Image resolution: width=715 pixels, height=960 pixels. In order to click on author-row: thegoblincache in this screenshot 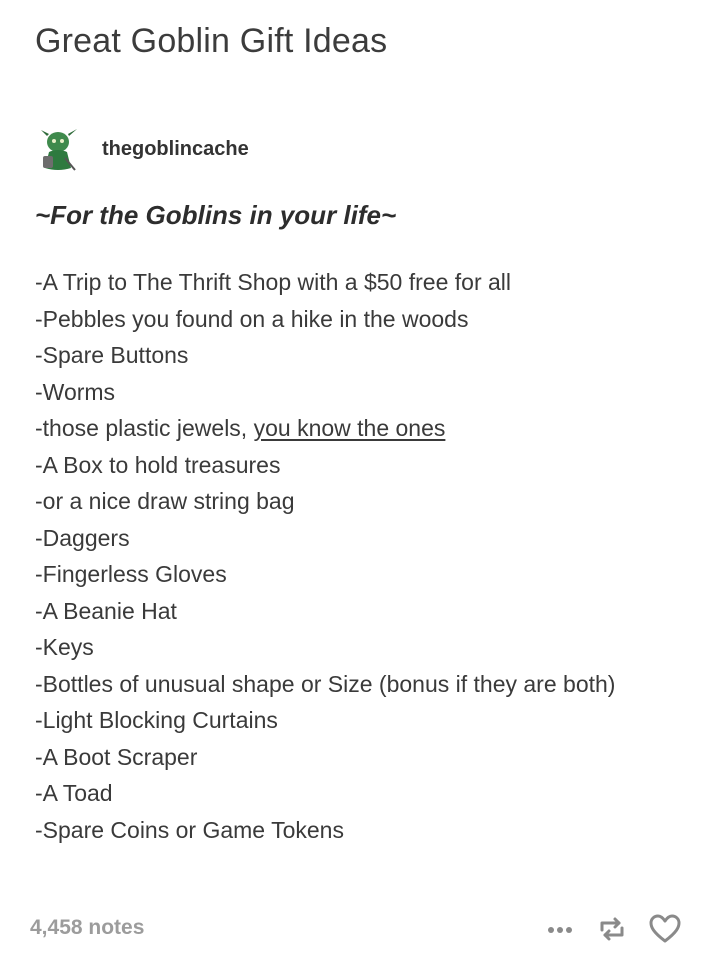, I will do `click(142, 150)`.